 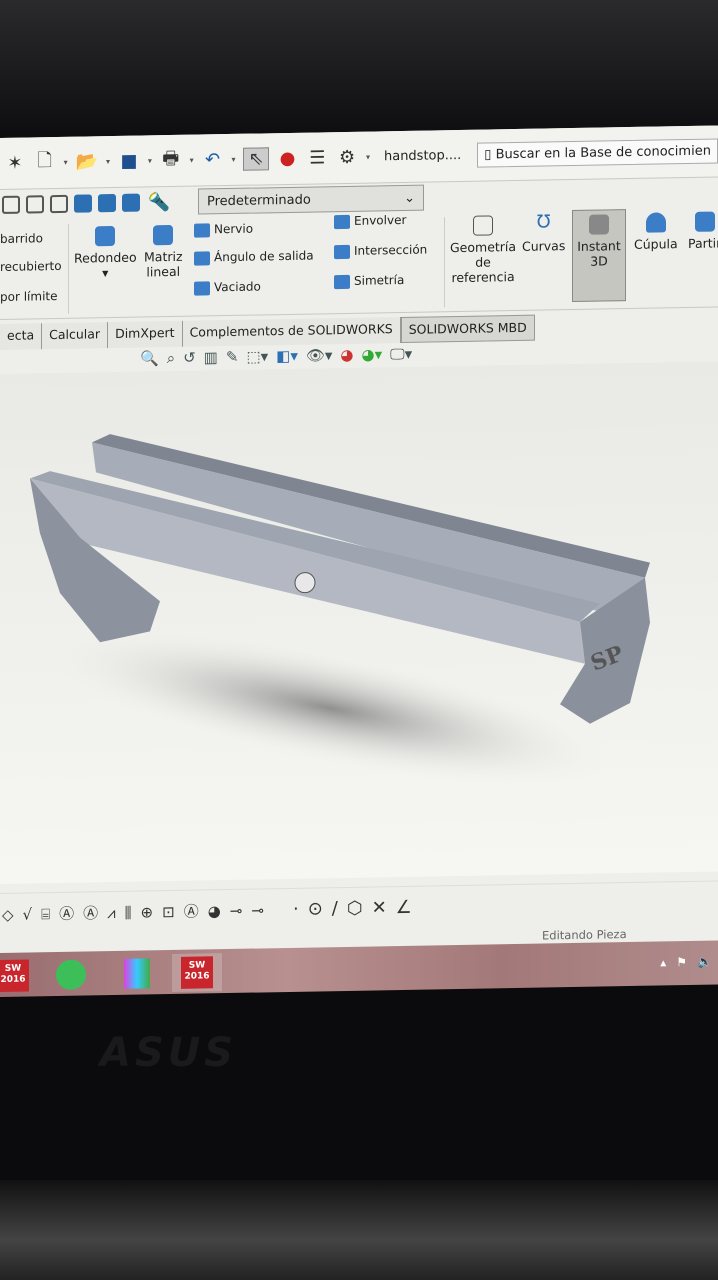 I want to click on simetria-button: Simetría, so click(x=369, y=281).